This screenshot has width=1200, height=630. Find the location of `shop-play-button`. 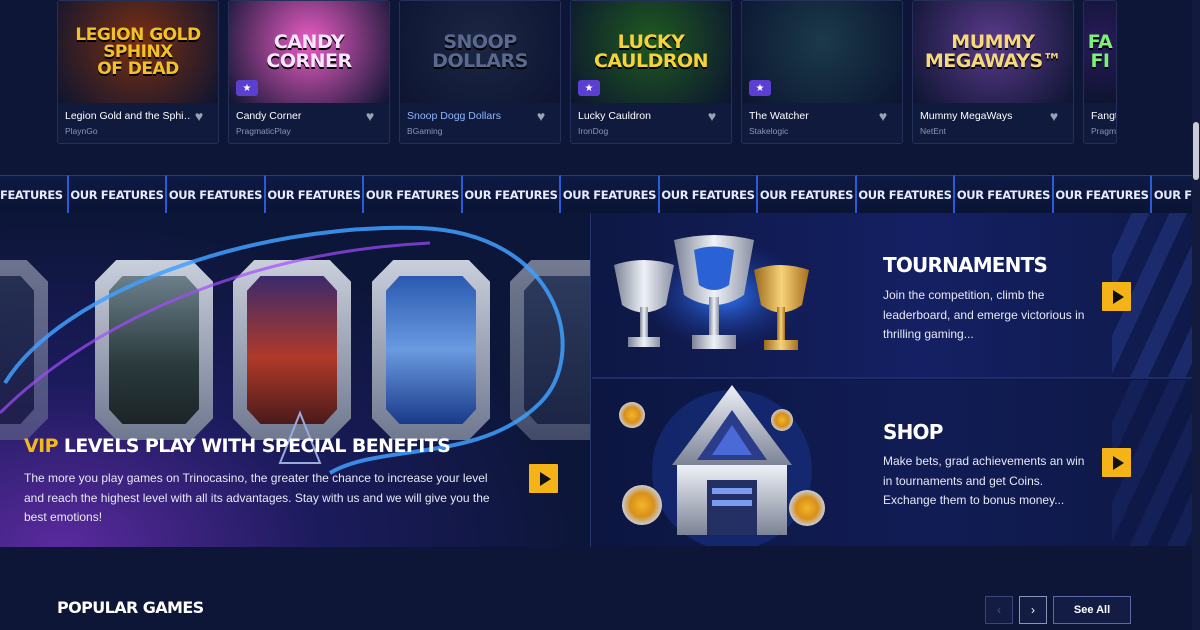

shop-play-button is located at coordinates (1116, 462).